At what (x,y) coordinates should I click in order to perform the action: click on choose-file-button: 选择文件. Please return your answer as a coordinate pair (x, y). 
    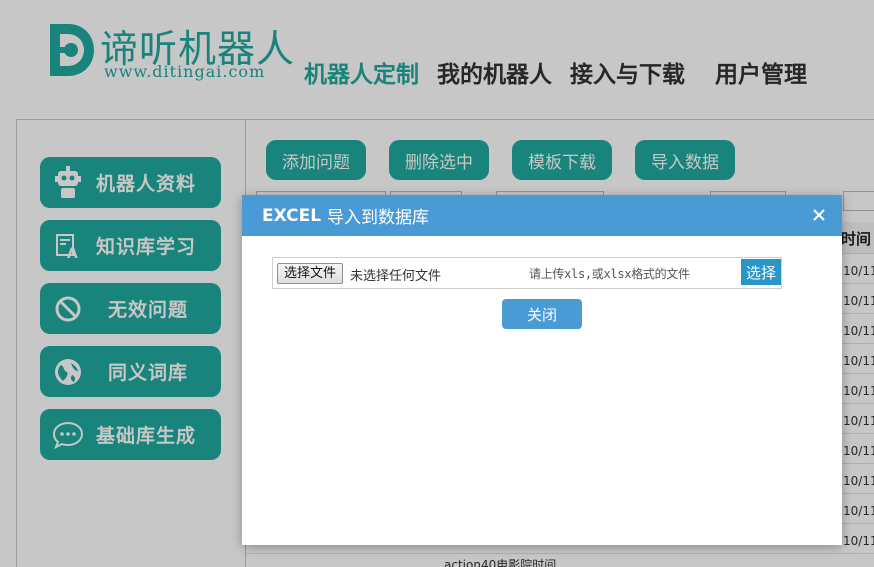
    Looking at the image, I should click on (310, 273).